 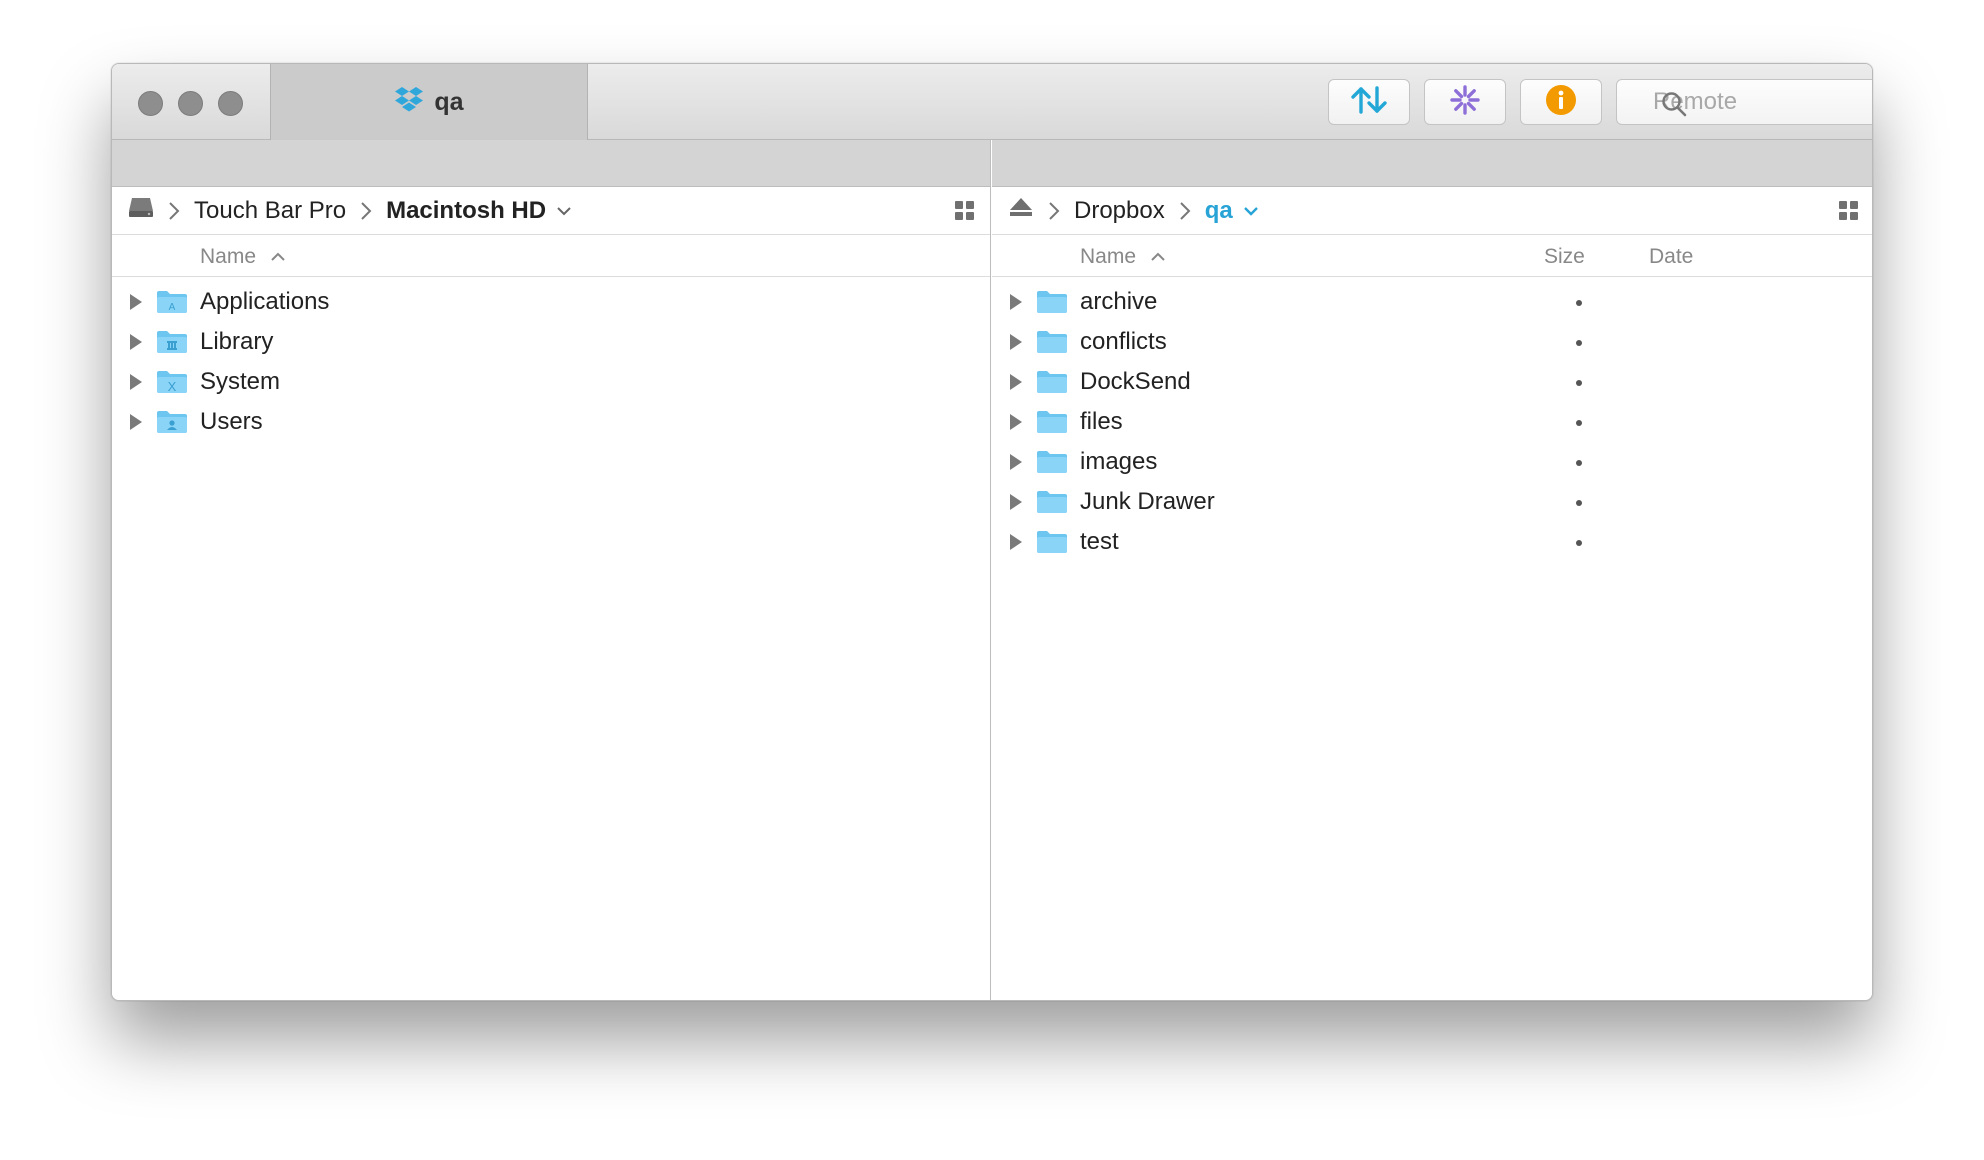 I want to click on item-name: DockSend, so click(x=1135, y=381).